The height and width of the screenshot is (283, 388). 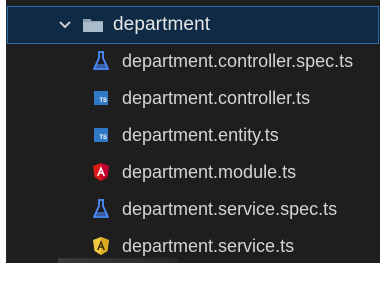 I want to click on chevron-down-icon, so click(x=65, y=25).